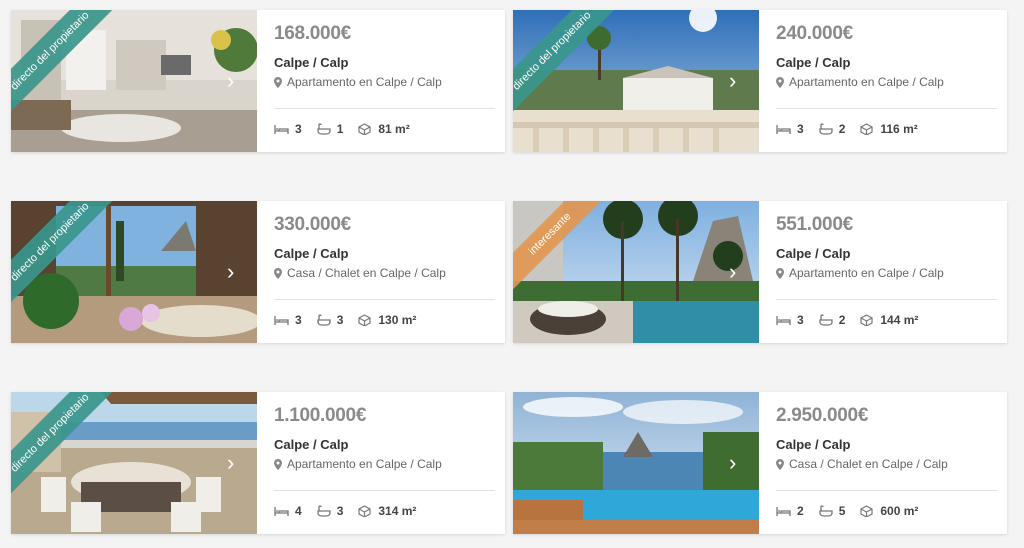 Image resolution: width=1024 pixels, height=548 pixels. Describe the element at coordinates (854, 511) in the screenshot. I see `listing-features: 2 5 600 m²` at that location.